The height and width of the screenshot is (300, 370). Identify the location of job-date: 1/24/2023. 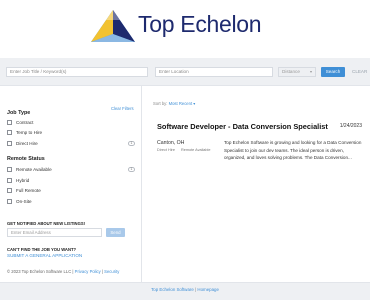
(350, 126).